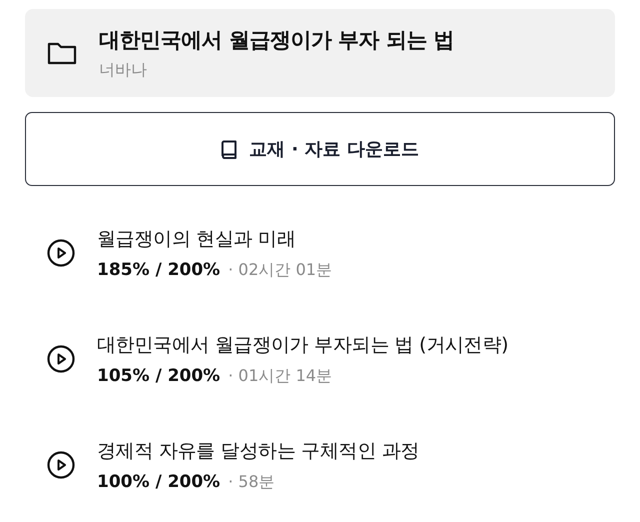 The image size is (640, 522). Describe the element at coordinates (320, 149) in the screenshot. I see `download-button: 교재 · 자료 다운로드` at that location.